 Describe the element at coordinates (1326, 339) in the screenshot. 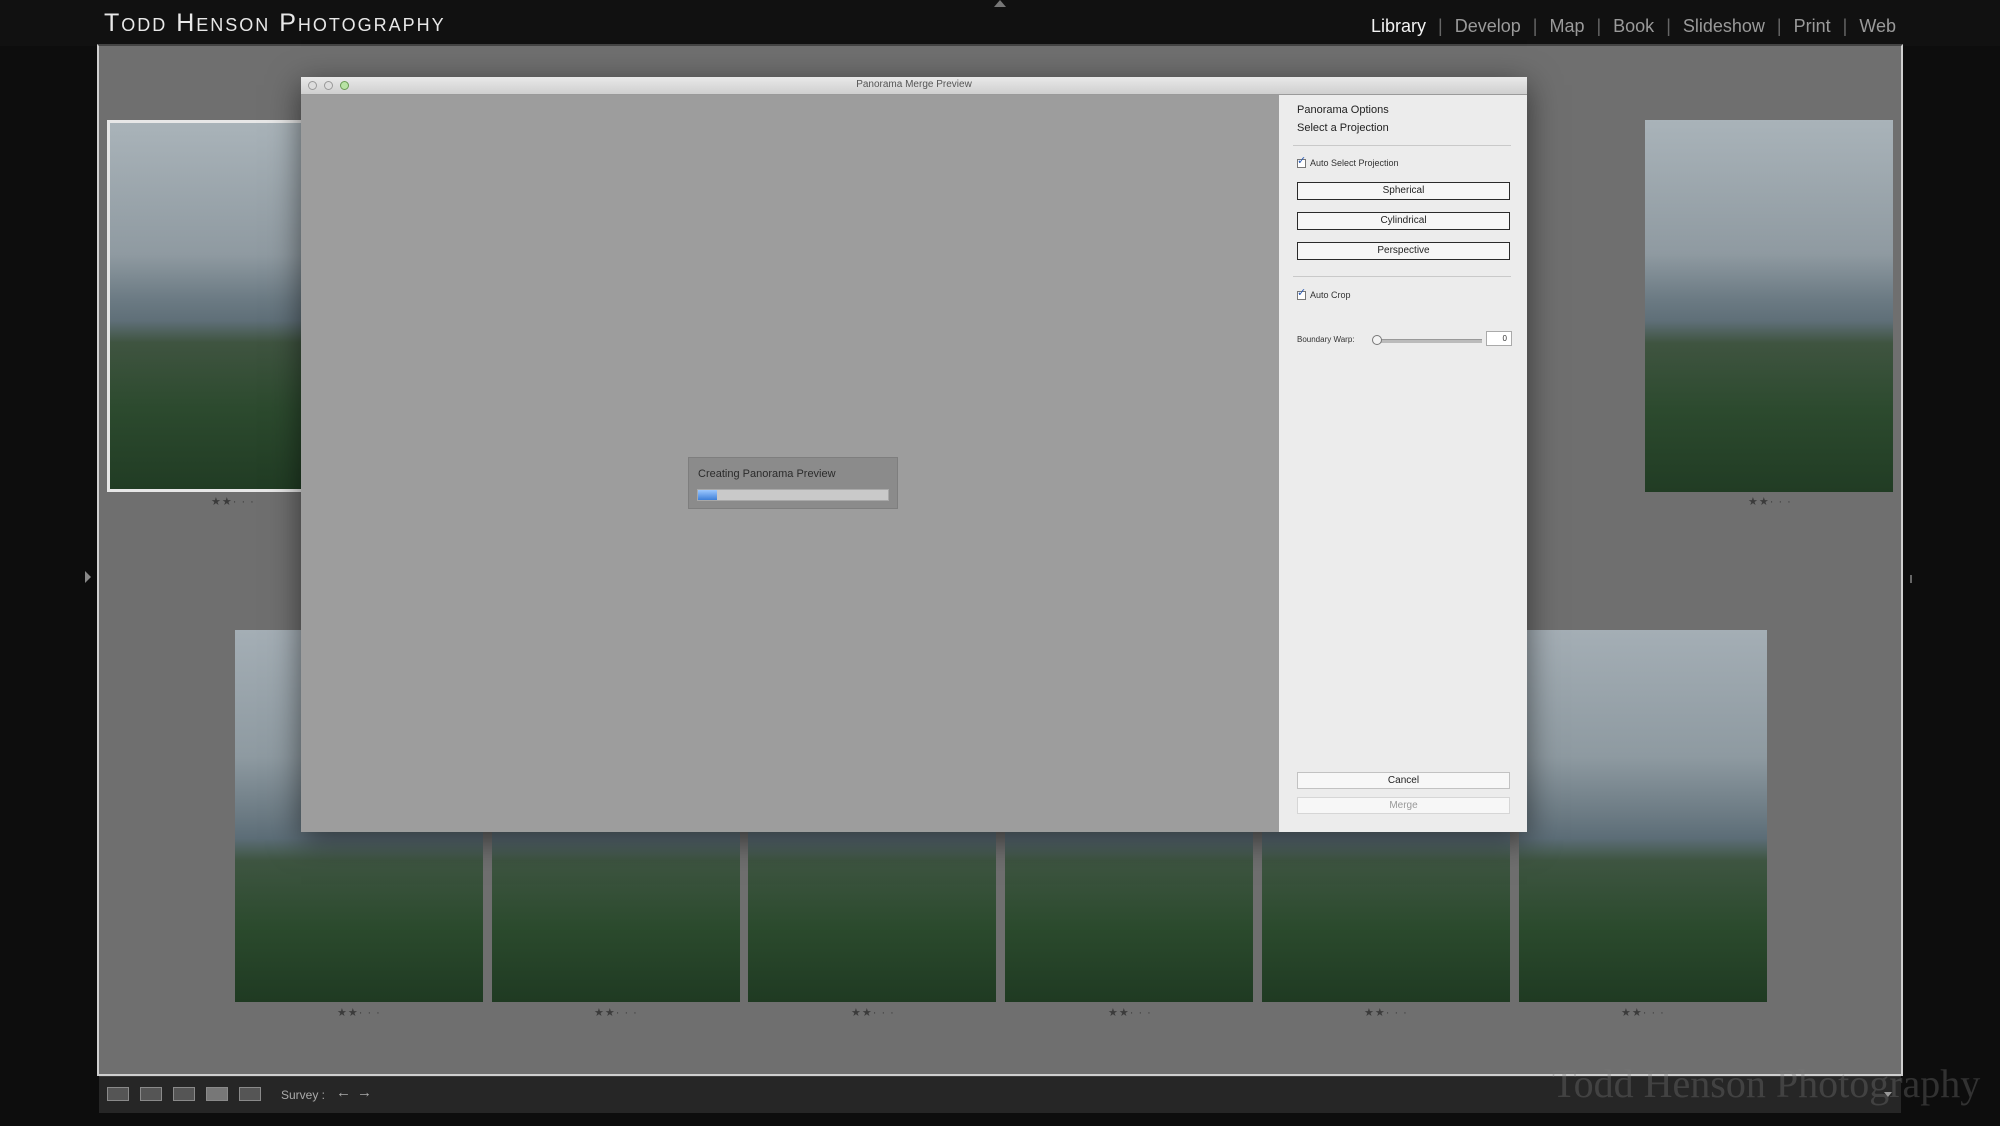

I see `boundary-warp-label: Boundary Warp:` at that location.